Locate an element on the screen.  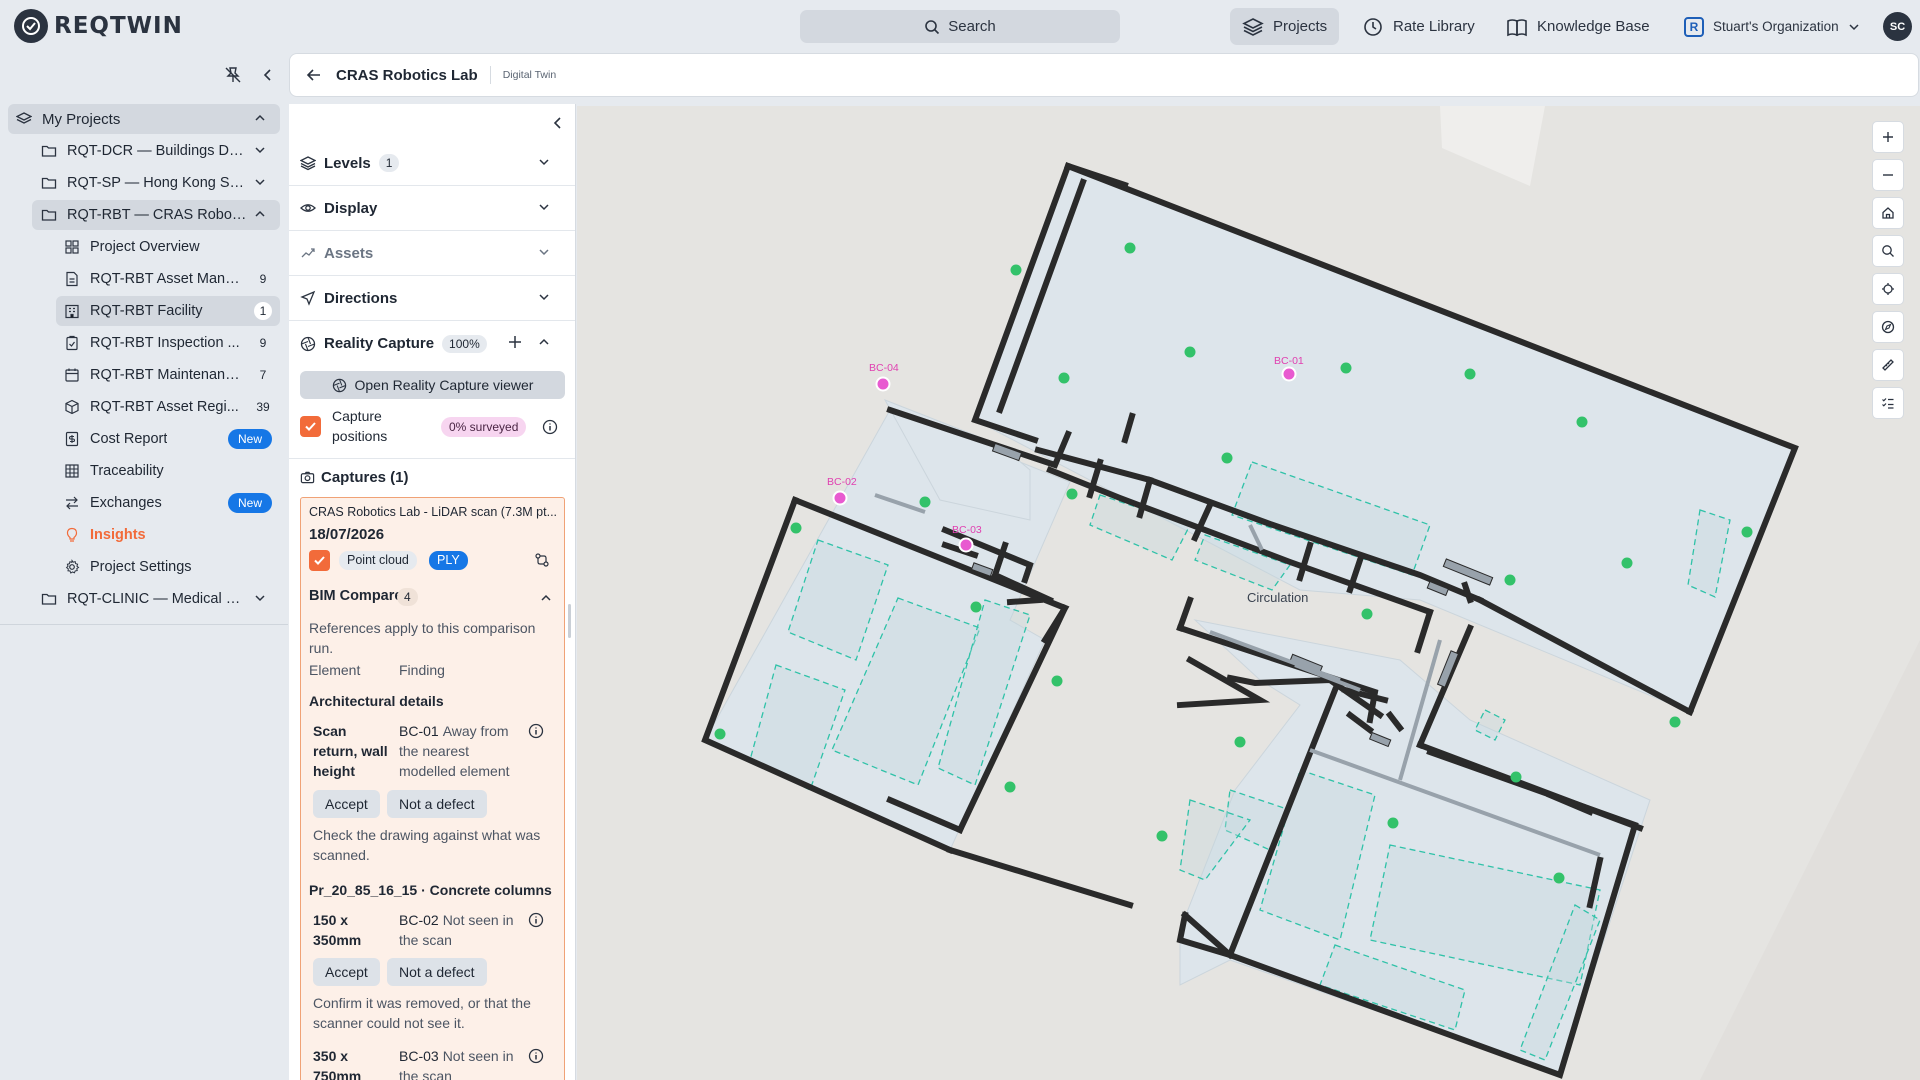
layers-icon is located at coordinates (1253, 26).